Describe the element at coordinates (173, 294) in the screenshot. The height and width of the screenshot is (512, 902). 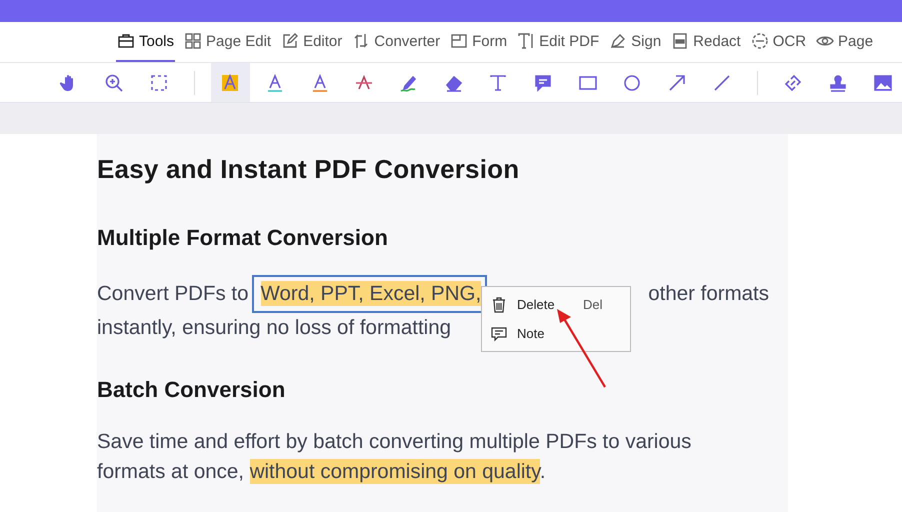
I see `body-text: Convert PDFs to` at that location.